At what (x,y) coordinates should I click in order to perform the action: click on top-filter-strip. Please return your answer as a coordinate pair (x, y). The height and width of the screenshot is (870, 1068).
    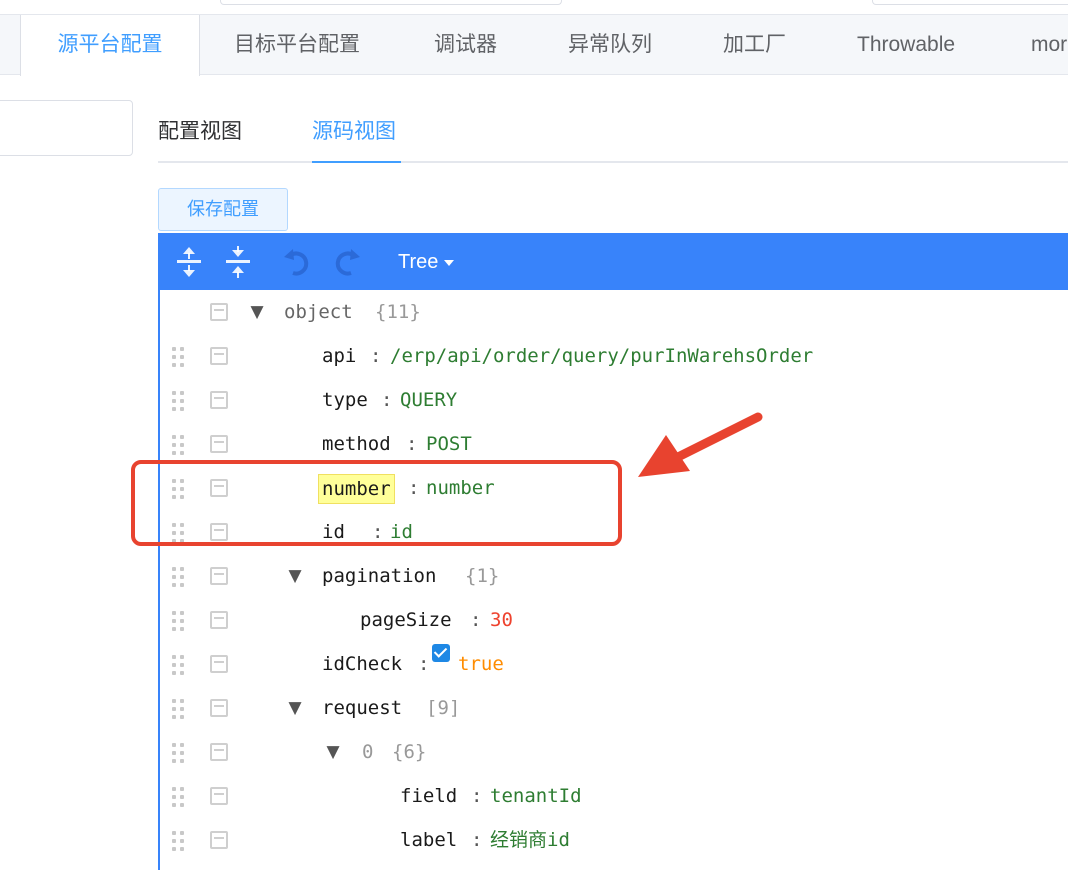
    Looking at the image, I should click on (534, 7).